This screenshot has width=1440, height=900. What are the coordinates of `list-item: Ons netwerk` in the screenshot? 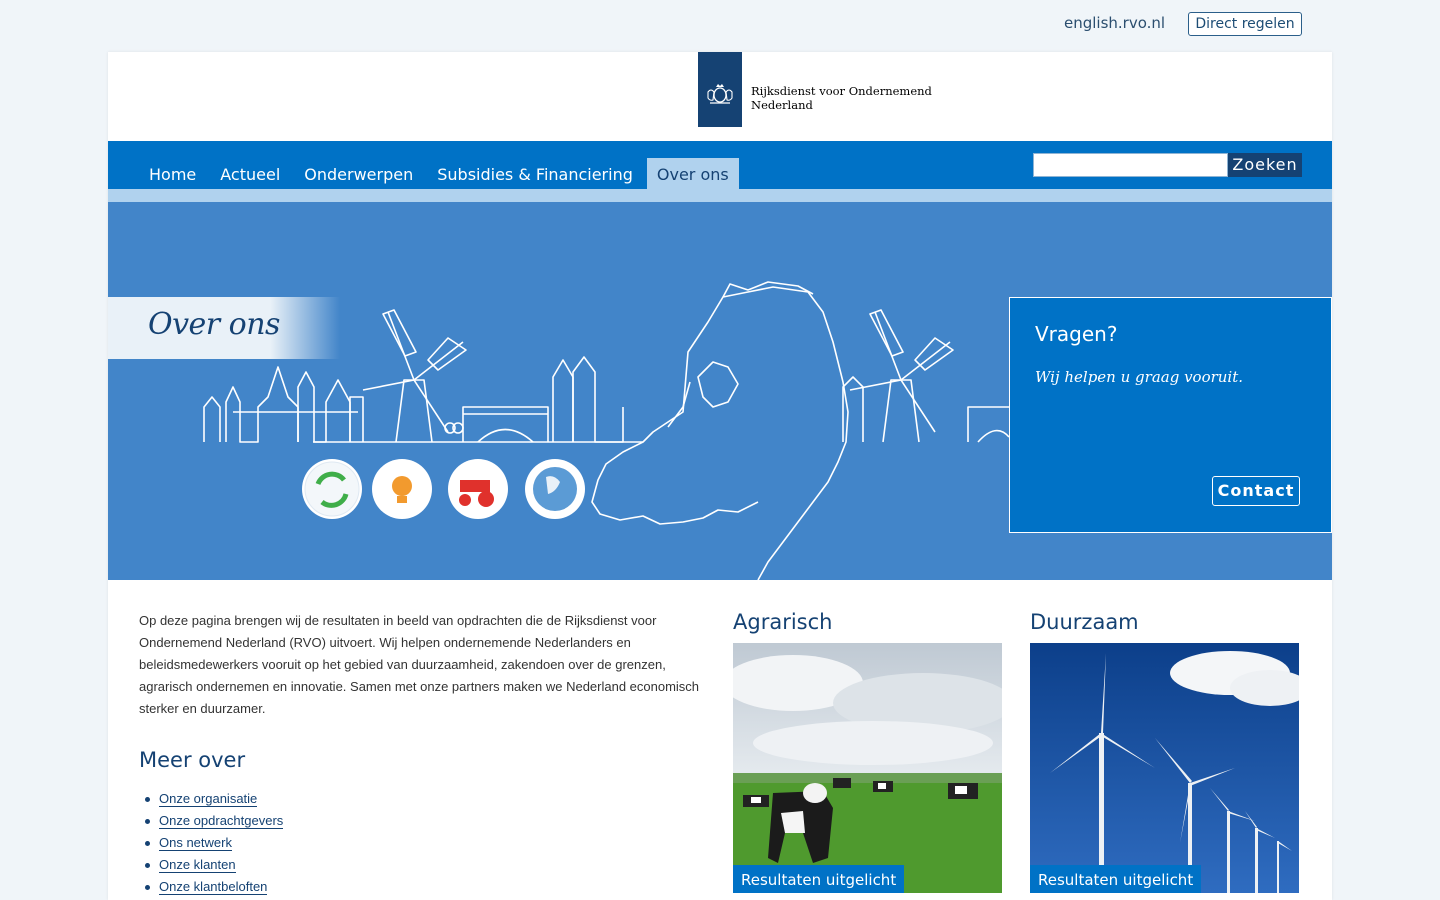 It's located at (213, 843).